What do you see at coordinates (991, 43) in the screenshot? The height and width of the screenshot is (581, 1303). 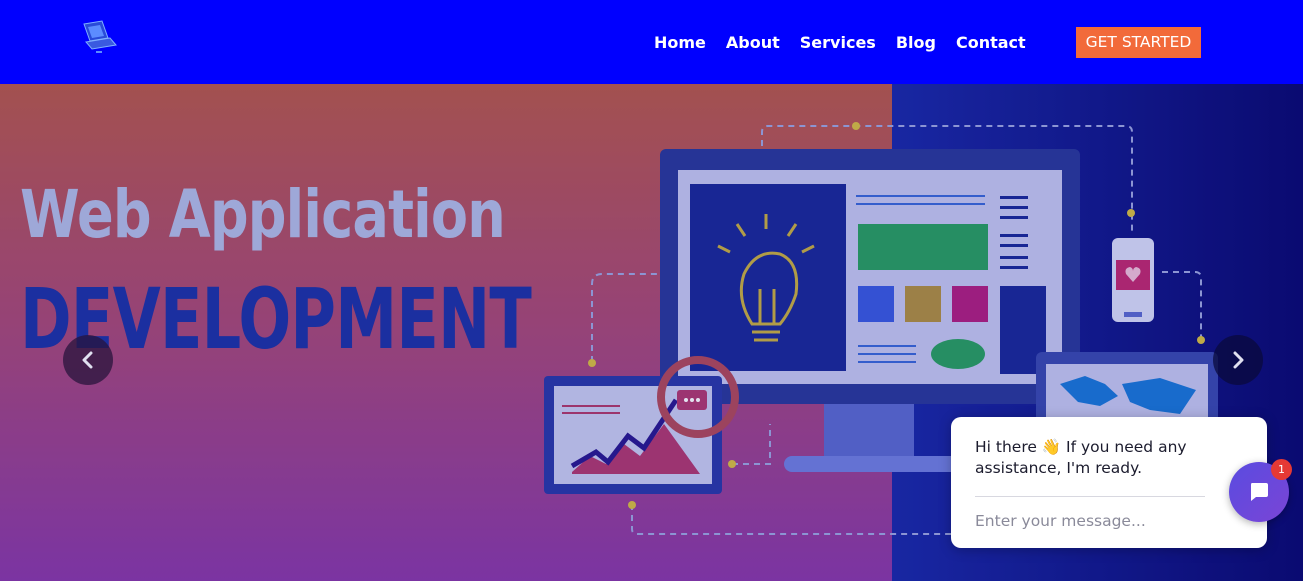 I see `nav-contact: Contact` at bounding box center [991, 43].